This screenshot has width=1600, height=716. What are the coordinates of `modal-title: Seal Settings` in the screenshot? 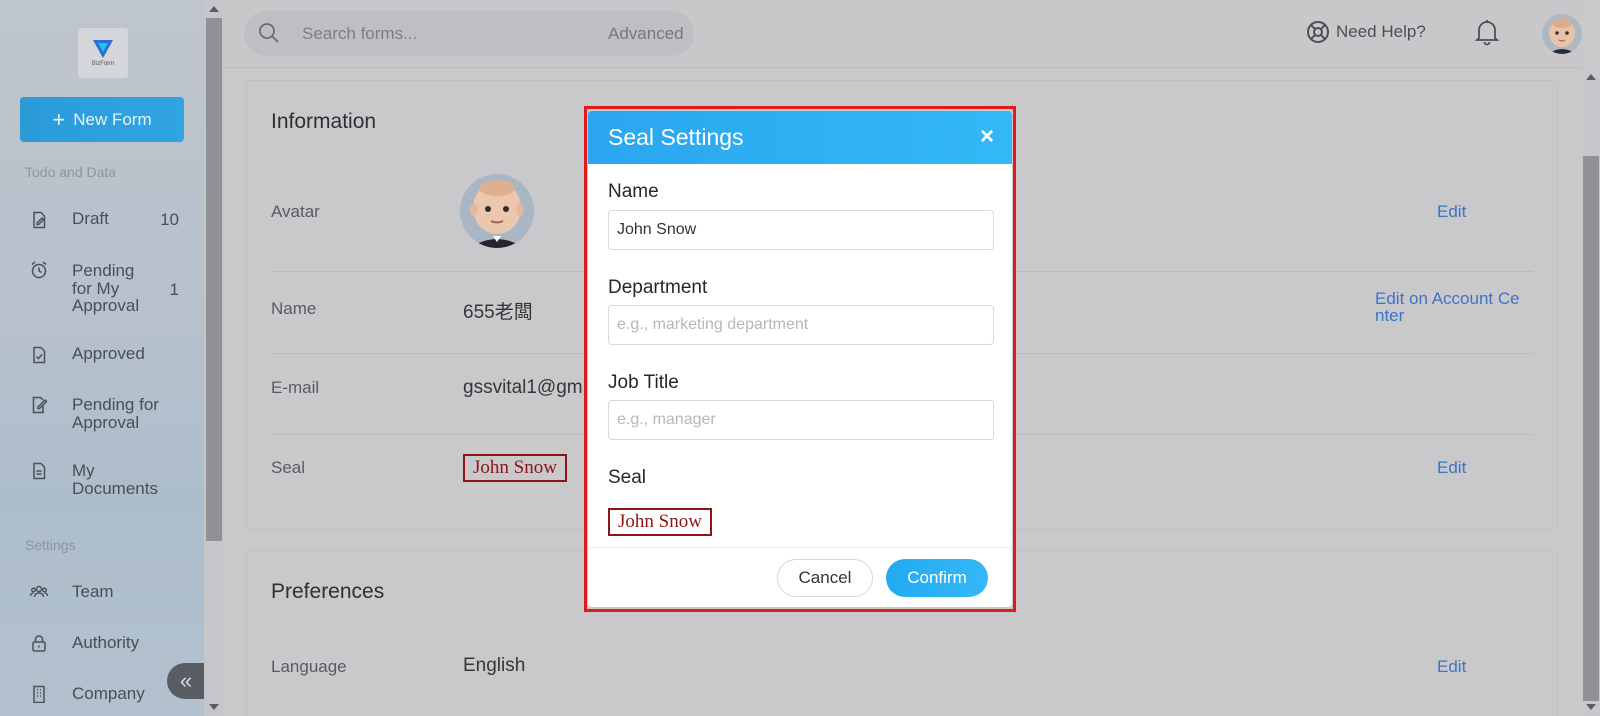 It's located at (676, 137).